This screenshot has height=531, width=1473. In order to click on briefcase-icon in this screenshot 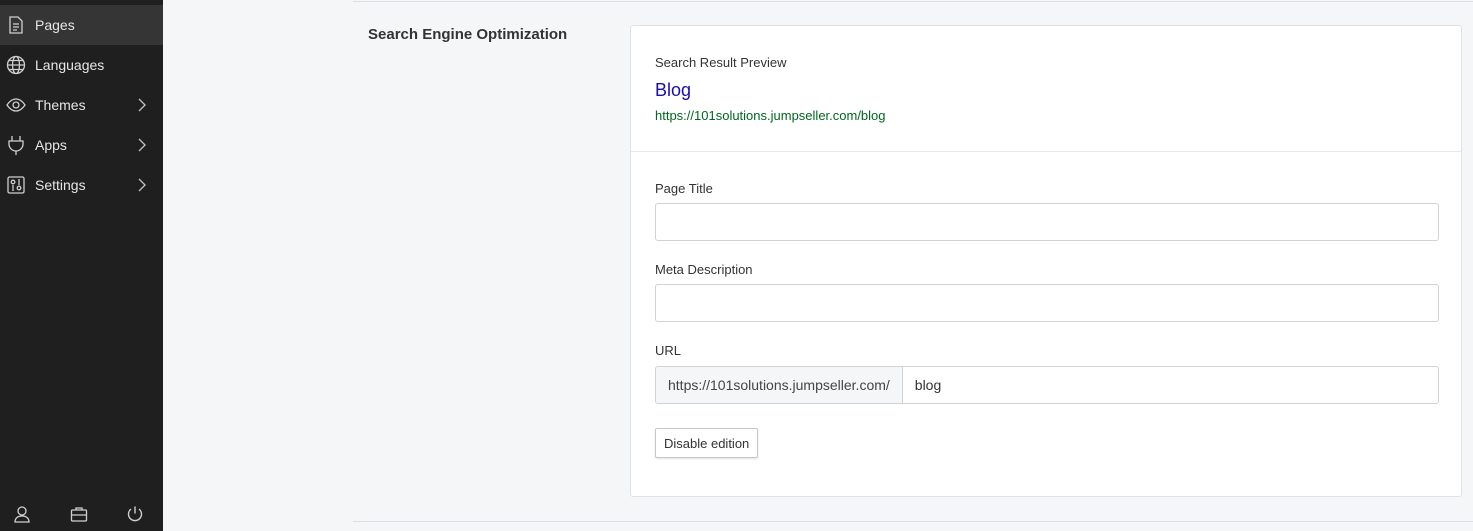, I will do `click(79, 514)`.